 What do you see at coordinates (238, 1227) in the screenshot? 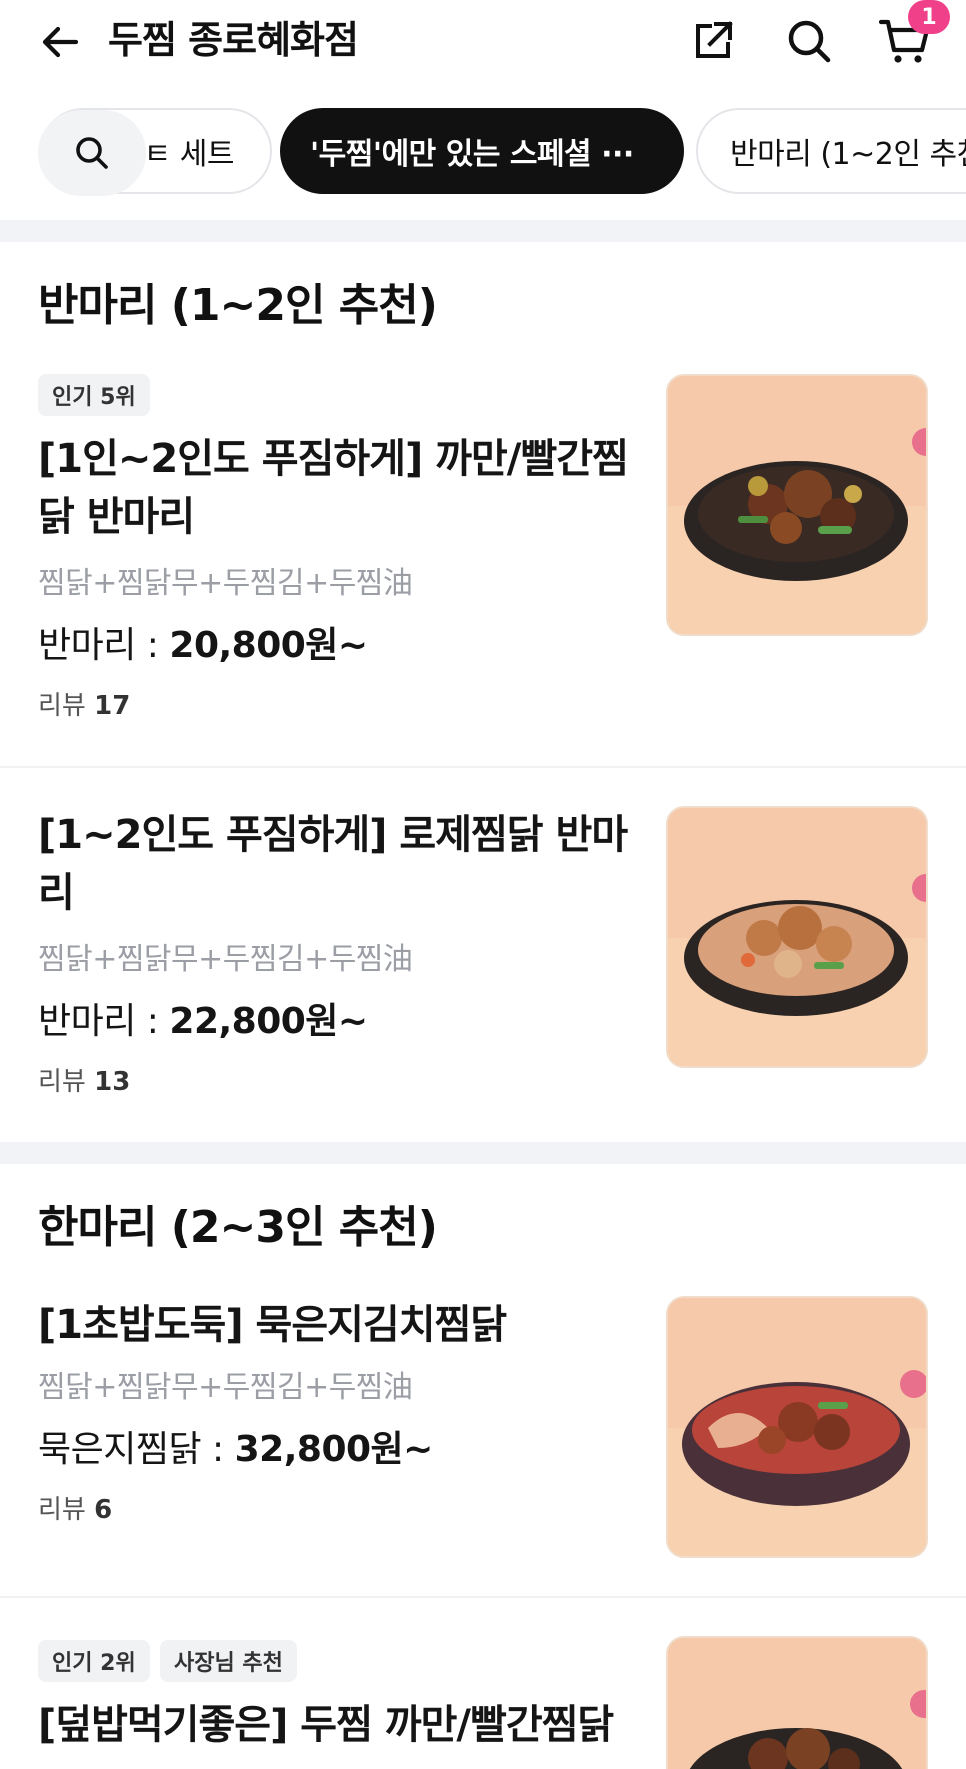
I see `section-title: 한마리 (2~3인 추천)` at bounding box center [238, 1227].